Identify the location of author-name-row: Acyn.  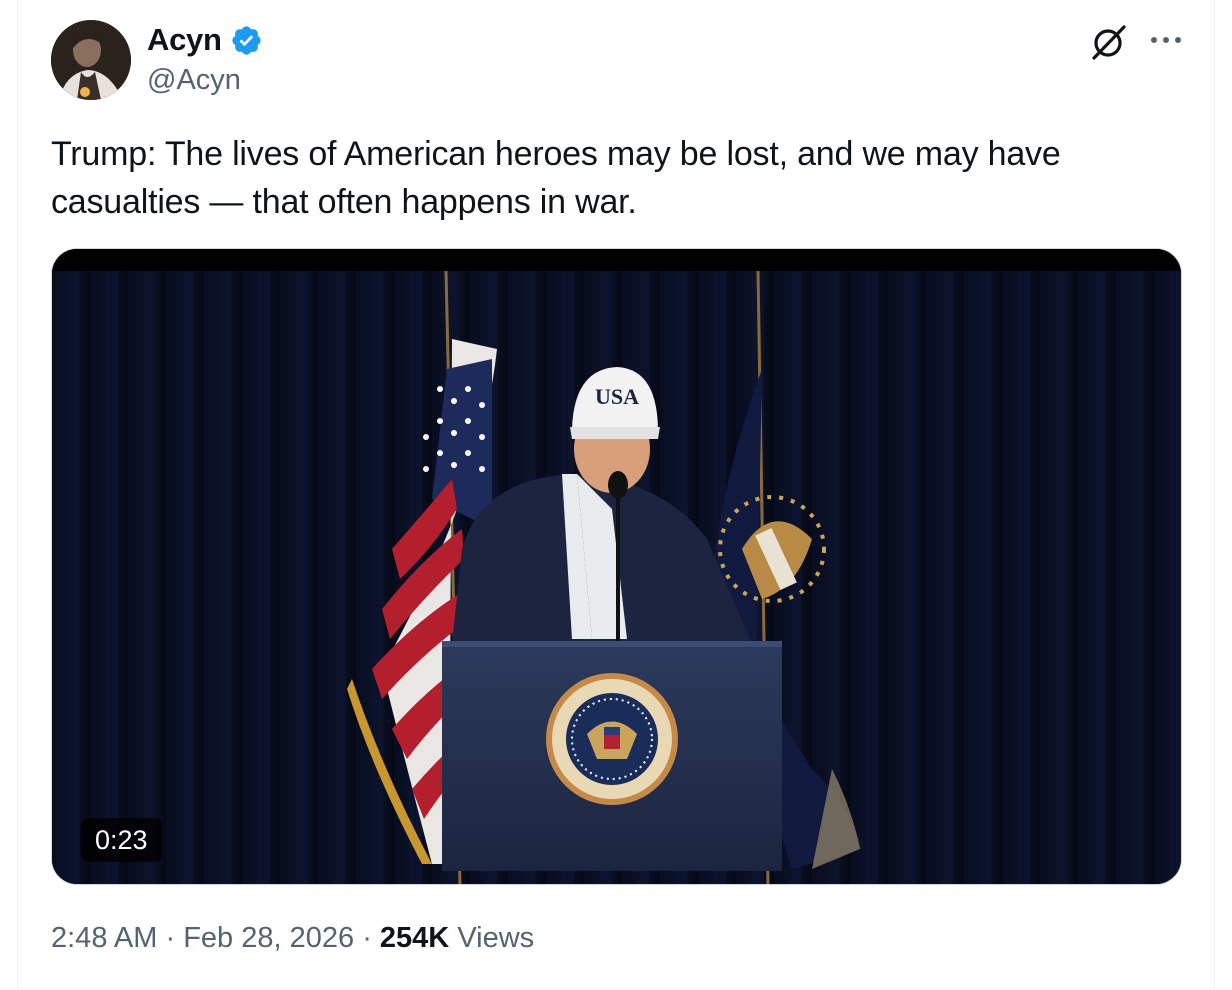
(205, 40).